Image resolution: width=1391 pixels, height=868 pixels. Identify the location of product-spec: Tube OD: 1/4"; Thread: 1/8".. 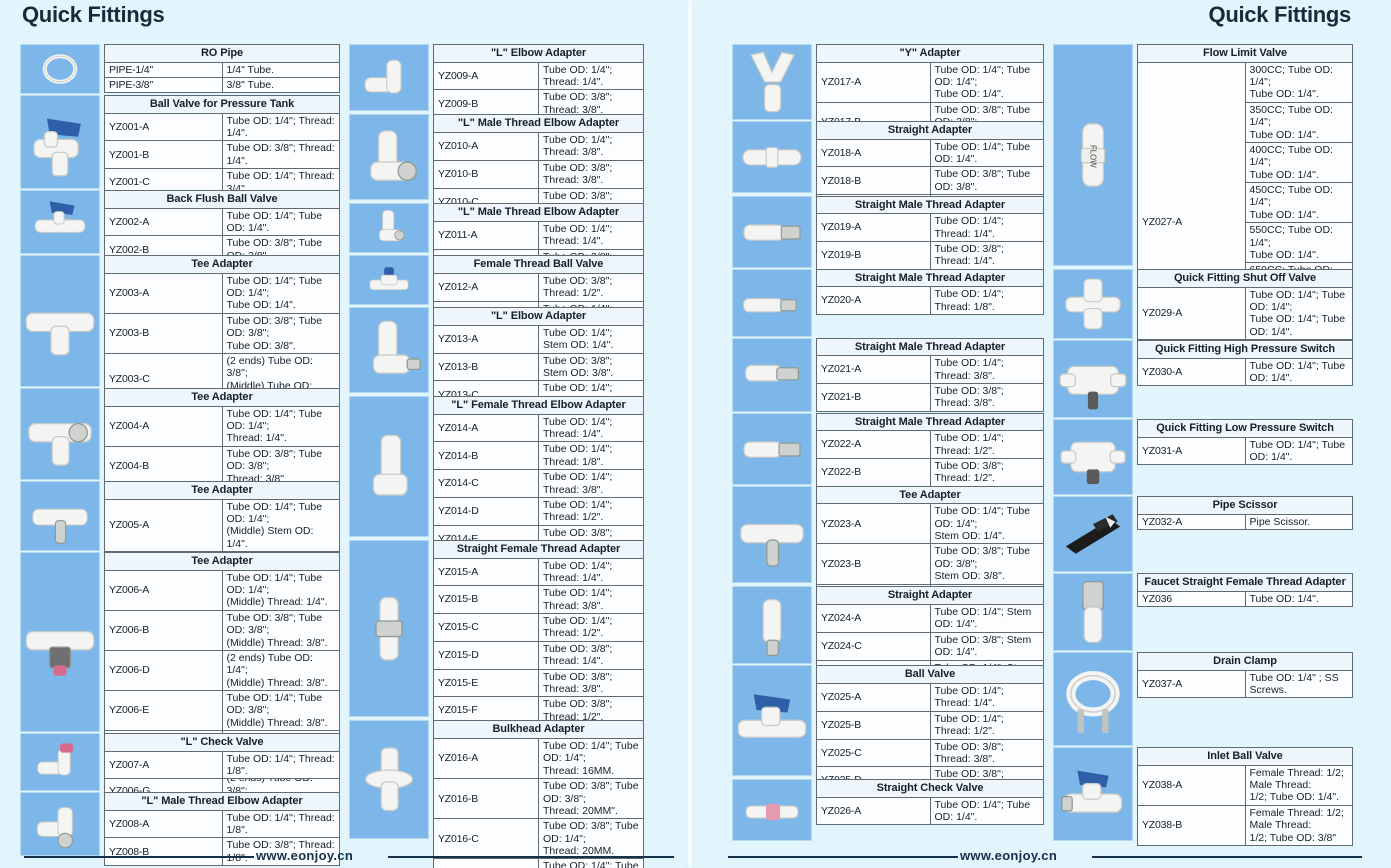
(280, 765).